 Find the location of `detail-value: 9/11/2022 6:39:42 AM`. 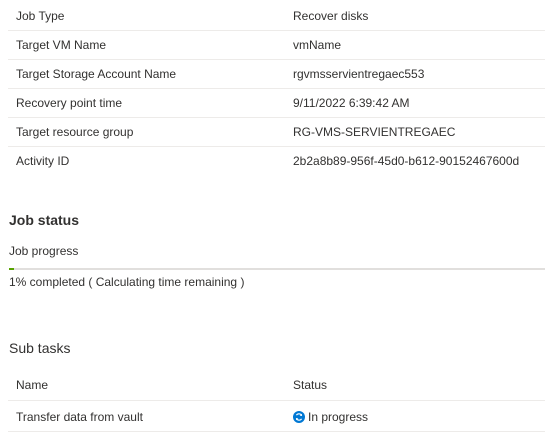

detail-value: 9/11/2022 6:39:42 AM is located at coordinates (351, 103).